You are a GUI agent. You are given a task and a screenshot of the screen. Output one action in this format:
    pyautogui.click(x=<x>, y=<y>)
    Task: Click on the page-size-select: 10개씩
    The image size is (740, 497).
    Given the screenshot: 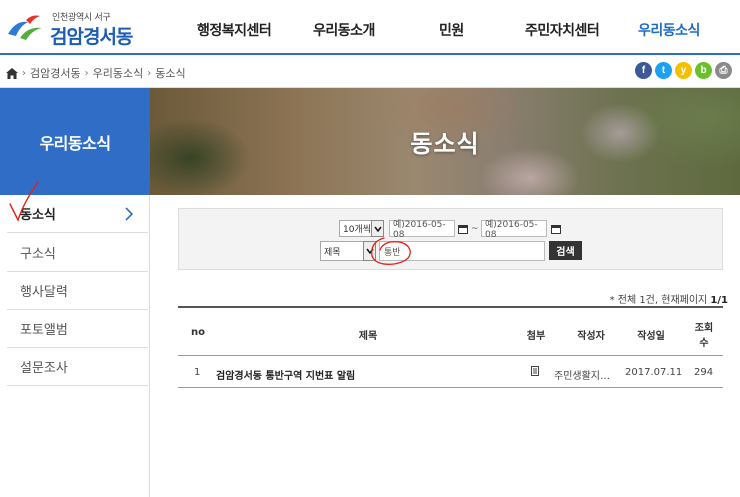 What is the action you would take?
    pyautogui.click(x=361, y=228)
    